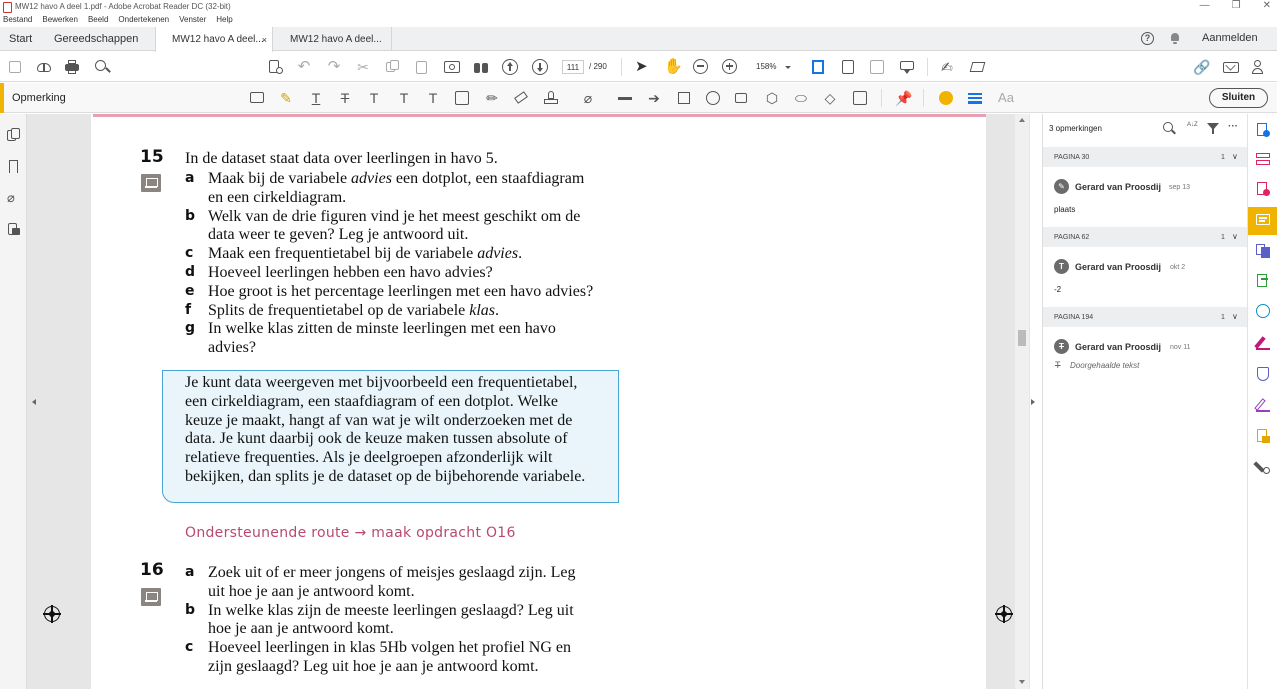  What do you see at coordinates (374, 98) in the screenshot?
I see `replace-text-icon: T` at bounding box center [374, 98].